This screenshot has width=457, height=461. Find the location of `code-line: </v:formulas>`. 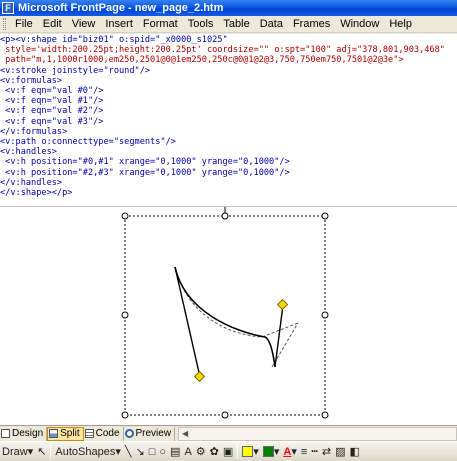

code-line: </v:formulas> is located at coordinates (228, 132).